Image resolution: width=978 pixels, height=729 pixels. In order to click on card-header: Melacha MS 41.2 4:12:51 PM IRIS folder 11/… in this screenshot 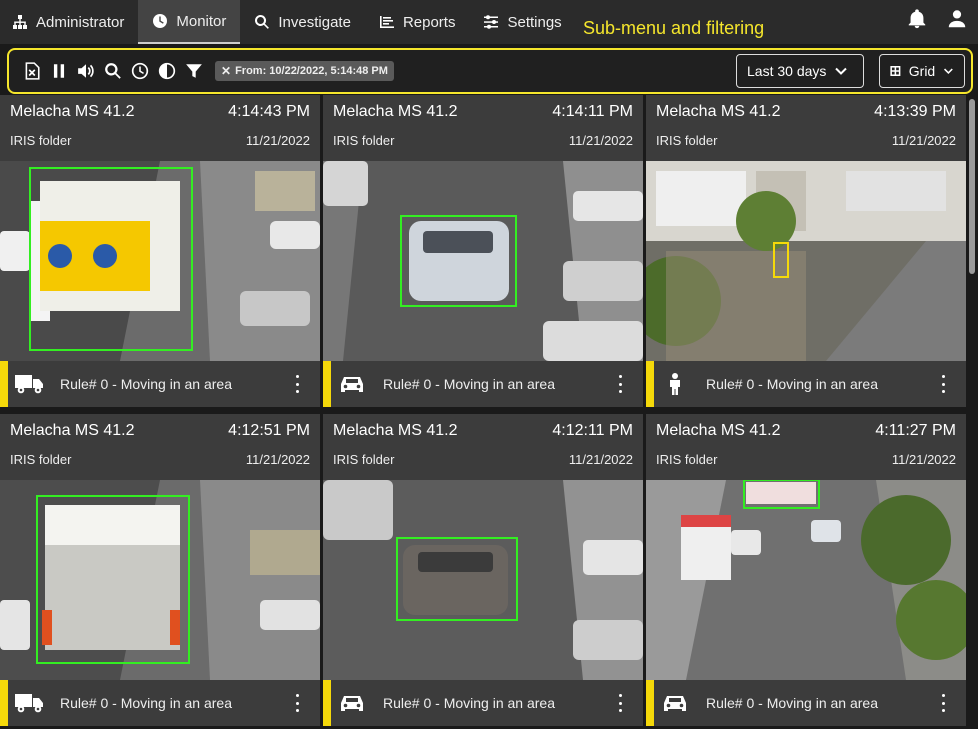, I will do `click(160, 447)`.